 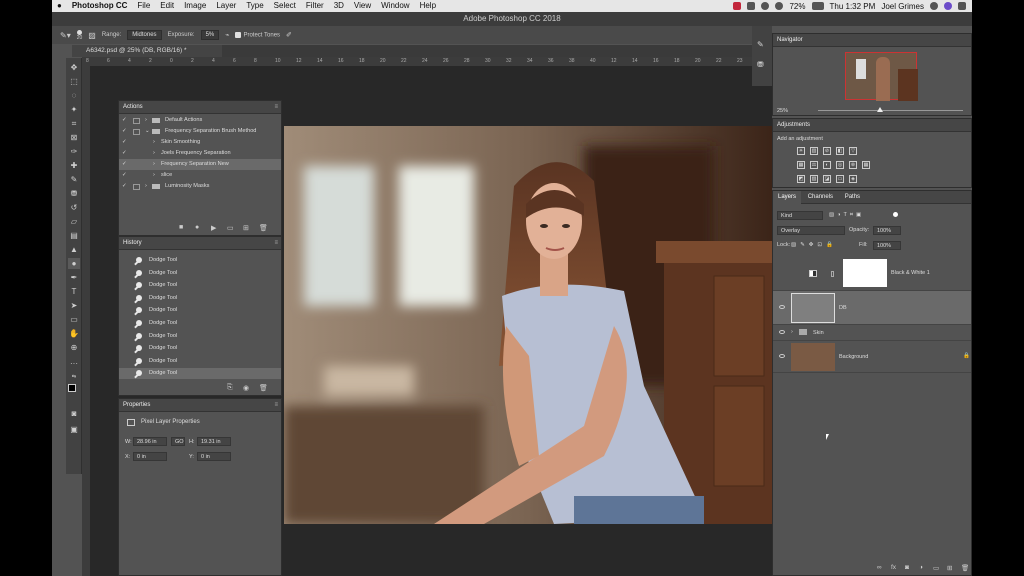 What do you see at coordinates (880, 109) in the screenshot?
I see `zoom-slider-thumb` at bounding box center [880, 109].